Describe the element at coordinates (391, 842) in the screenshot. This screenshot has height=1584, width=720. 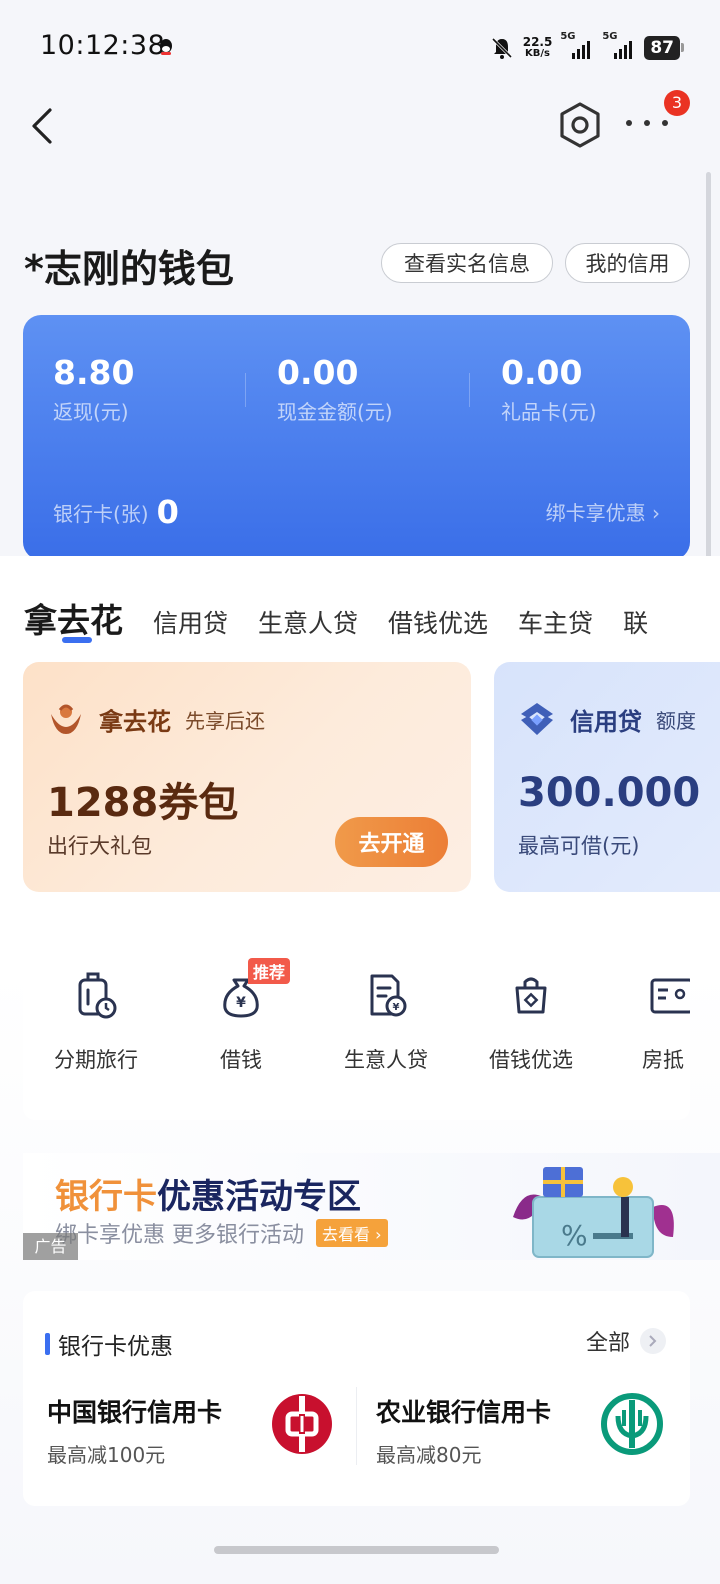
I see `open-naquhua-button: 去开通` at that location.